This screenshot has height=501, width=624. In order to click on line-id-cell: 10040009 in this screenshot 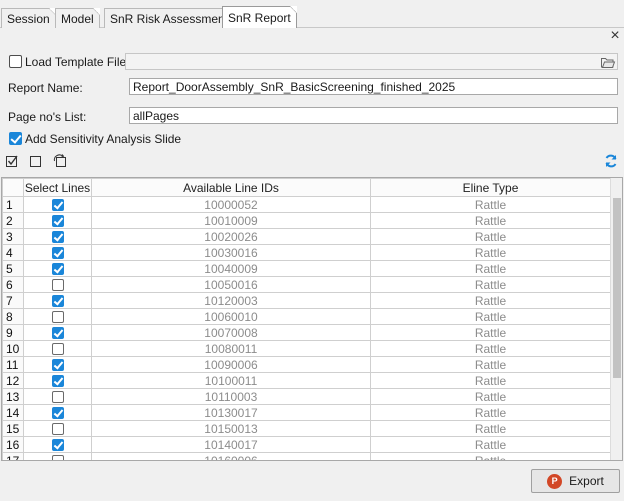, I will do `click(231, 268)`.